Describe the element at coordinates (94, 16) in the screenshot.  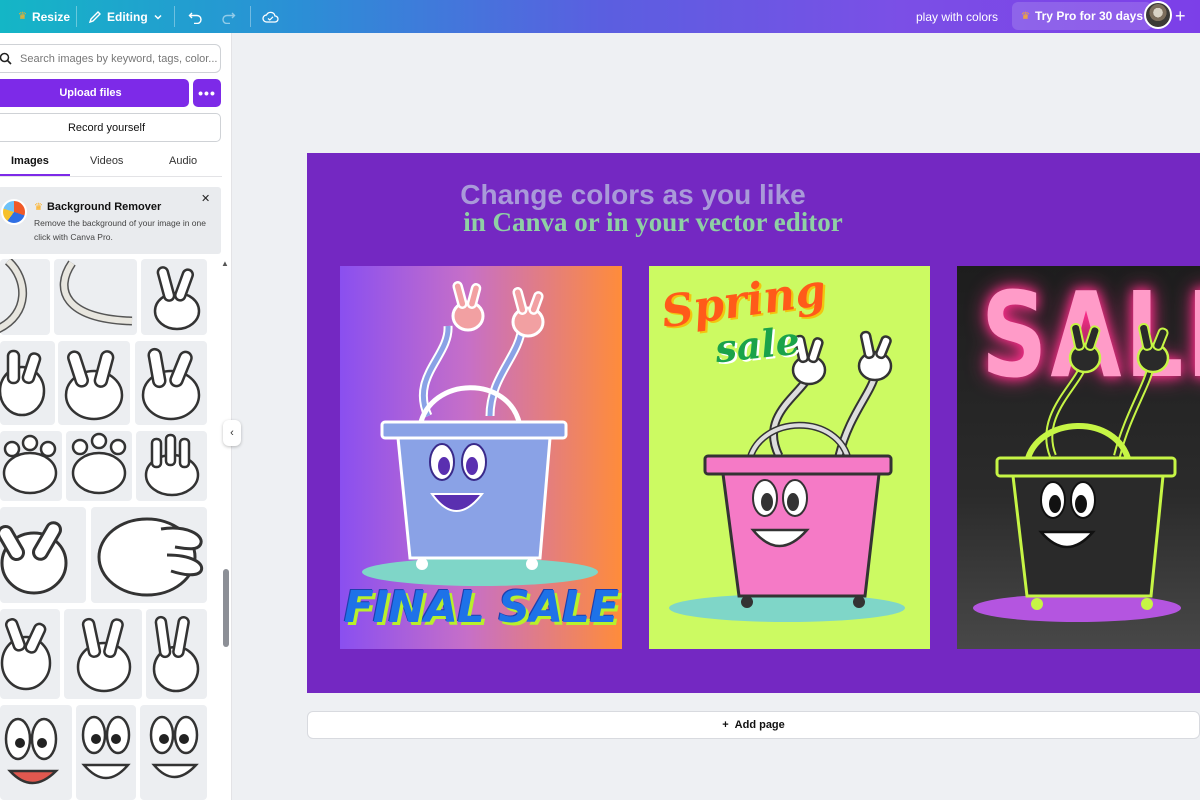
I see `pencil-icon` at that location.